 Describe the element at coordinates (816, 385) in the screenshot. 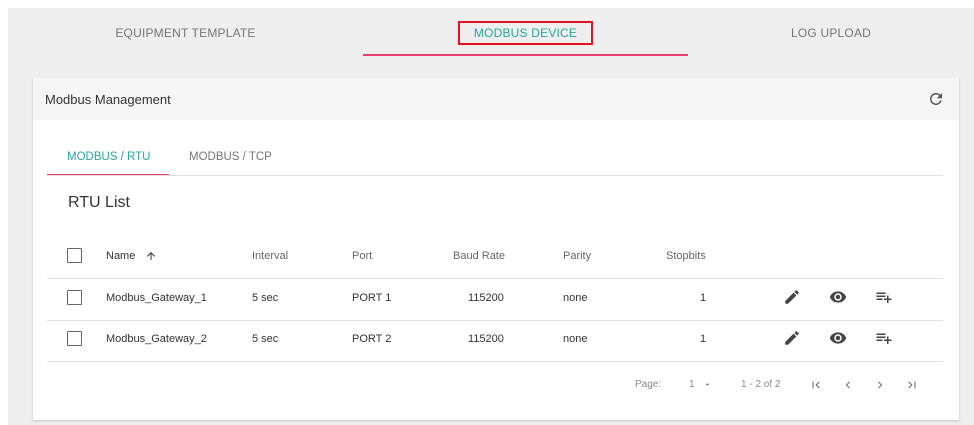

I see `first-page-icon` at that location.